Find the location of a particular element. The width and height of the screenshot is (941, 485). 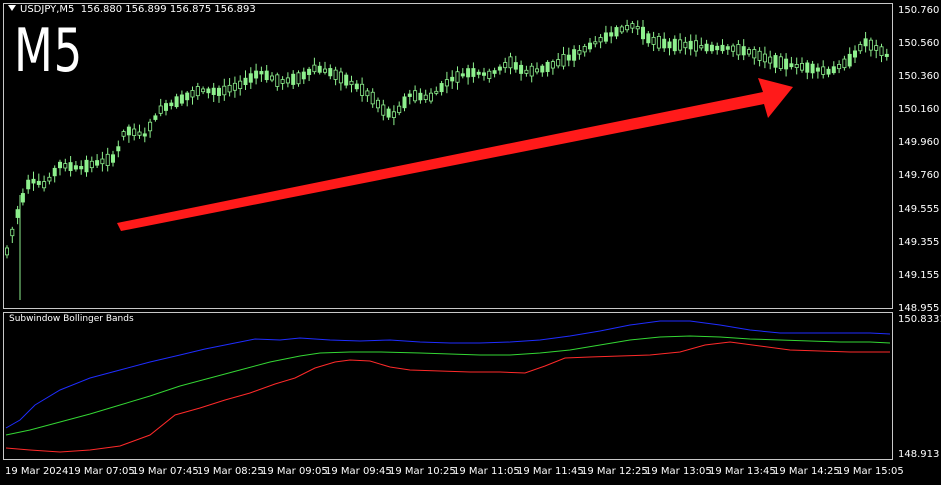

subwindow-axis-bottom: 148.913 is located at coordinates (919, 454).